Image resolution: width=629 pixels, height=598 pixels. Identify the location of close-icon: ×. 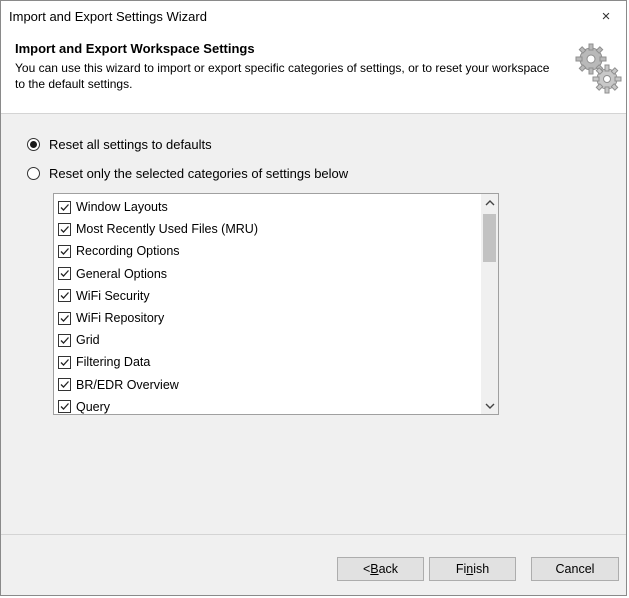
(606, 16).